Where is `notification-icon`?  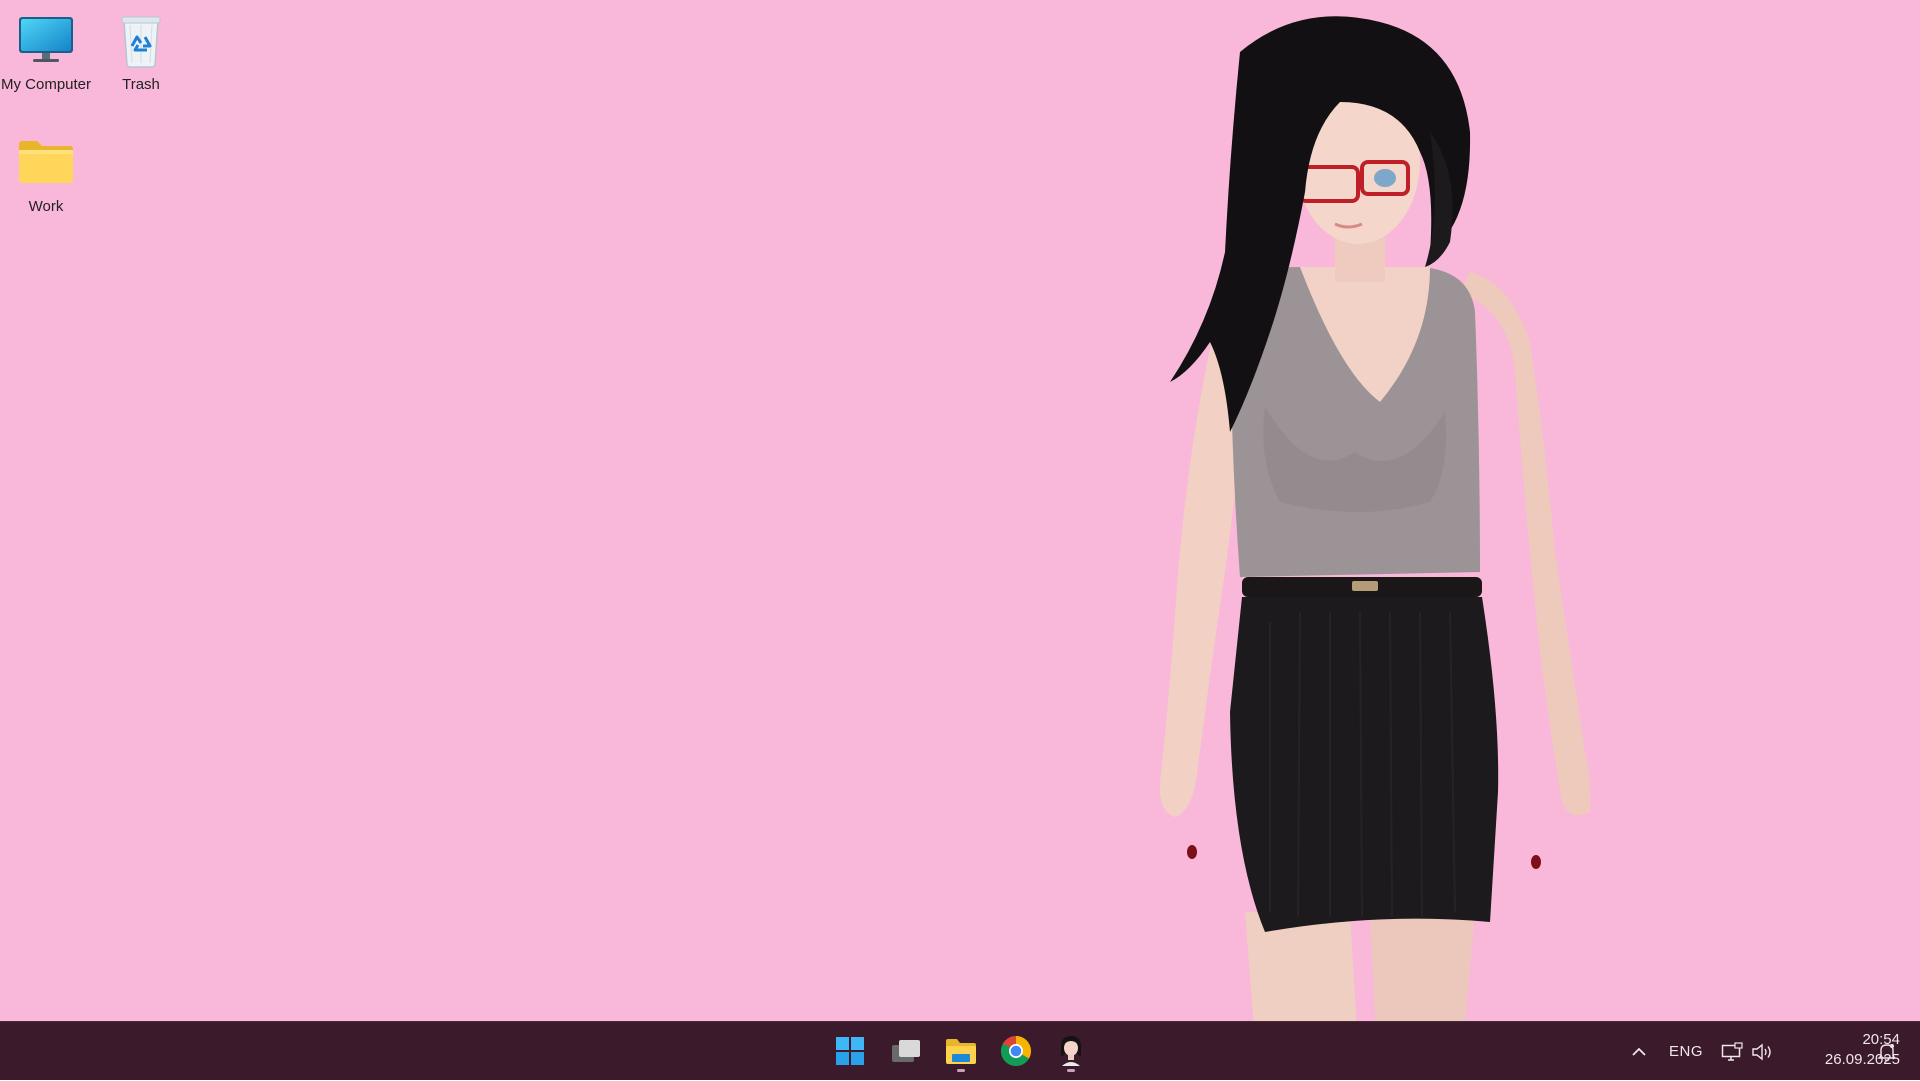
notification-icon is located at coordinates (1887, 1052).